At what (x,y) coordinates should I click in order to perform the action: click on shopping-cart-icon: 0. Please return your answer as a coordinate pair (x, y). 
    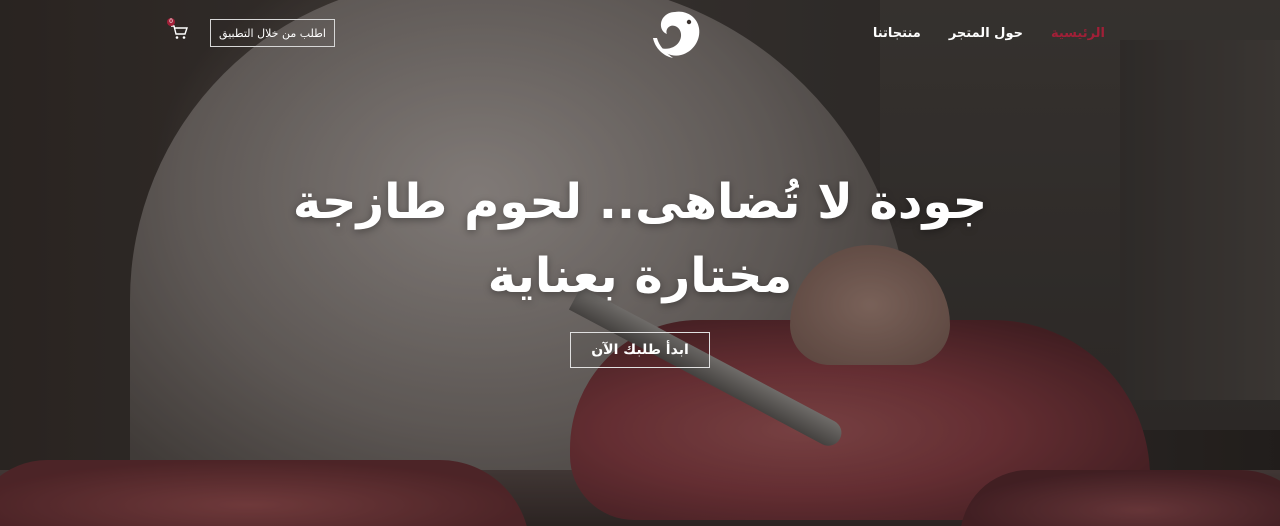
    Looking at the image, I should click on (177, 29).